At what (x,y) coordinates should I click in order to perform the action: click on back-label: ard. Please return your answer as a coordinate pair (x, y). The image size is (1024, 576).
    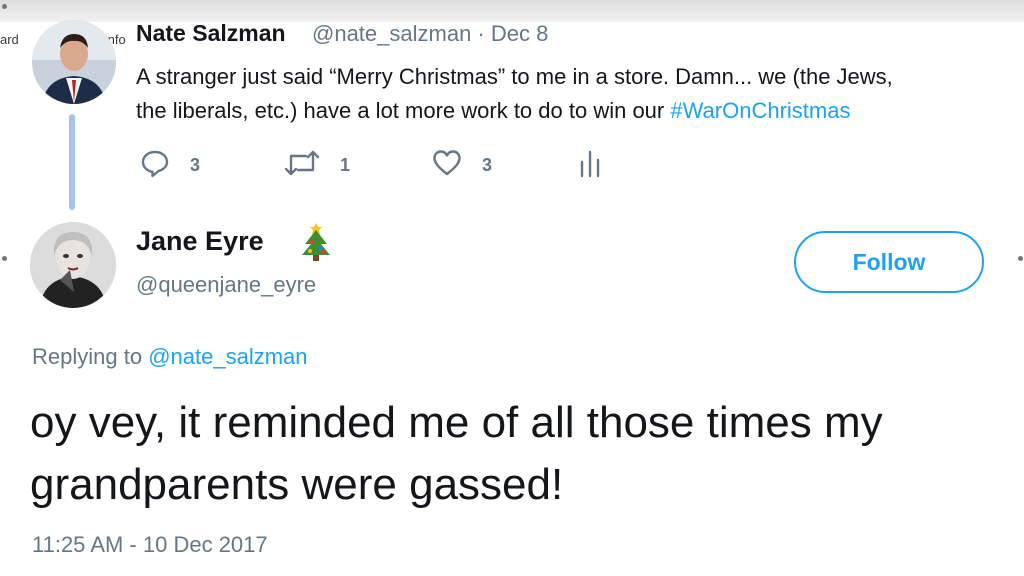
    Looking at the image, I should click on (9, 39).